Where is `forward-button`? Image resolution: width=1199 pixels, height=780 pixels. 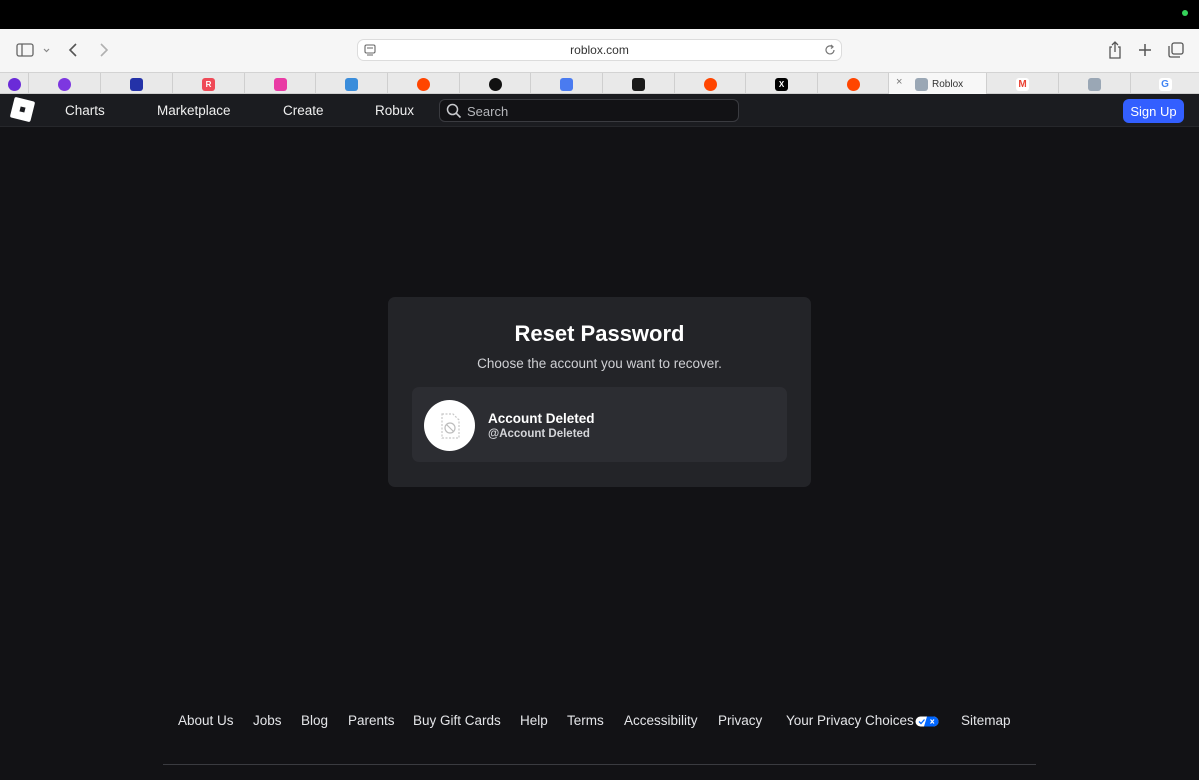 forward-button is located at coordinates (104, 50).